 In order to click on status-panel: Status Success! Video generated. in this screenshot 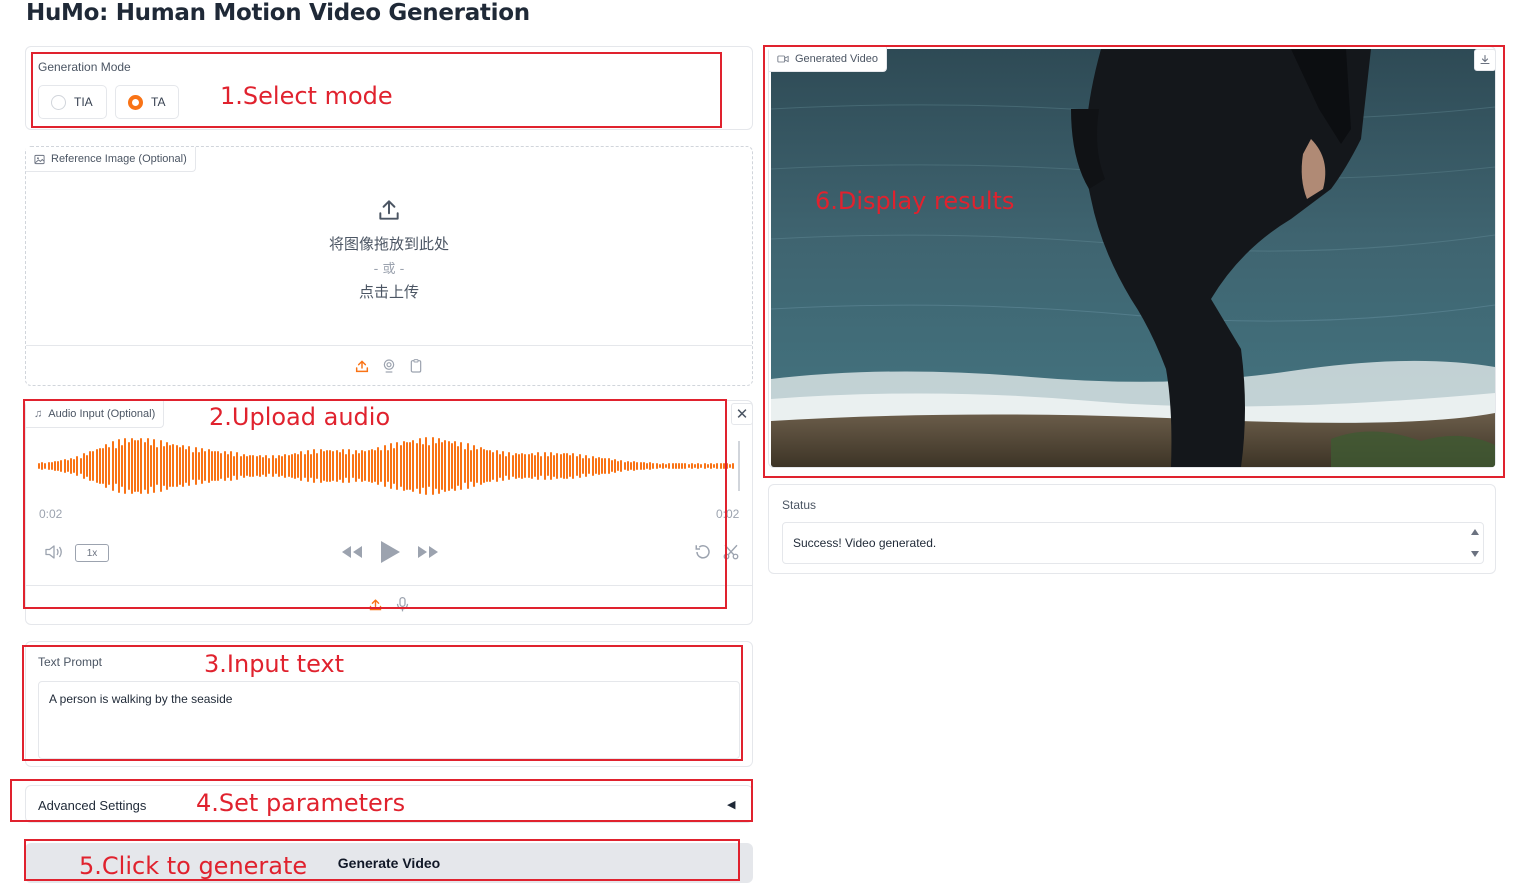, I will do `click(1132, 529)`.